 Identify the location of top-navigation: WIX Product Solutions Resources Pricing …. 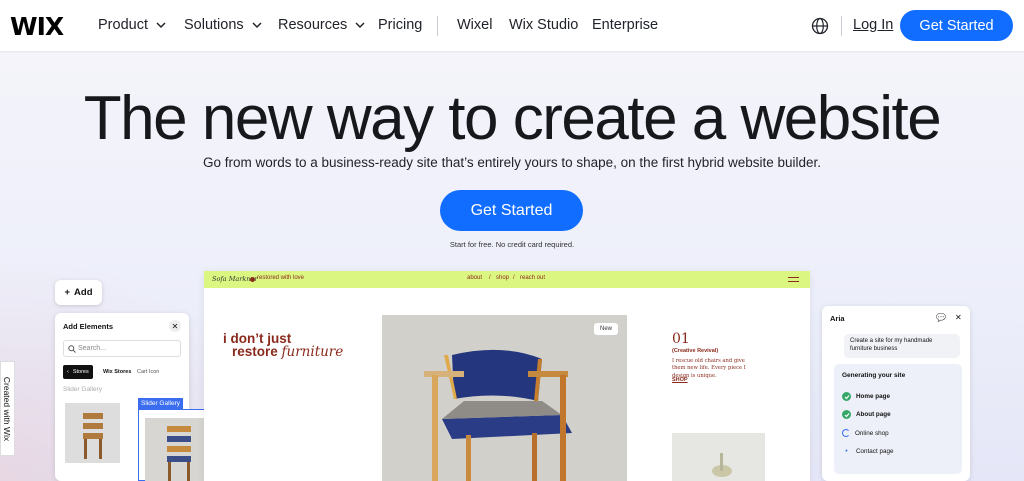
(512, 26).